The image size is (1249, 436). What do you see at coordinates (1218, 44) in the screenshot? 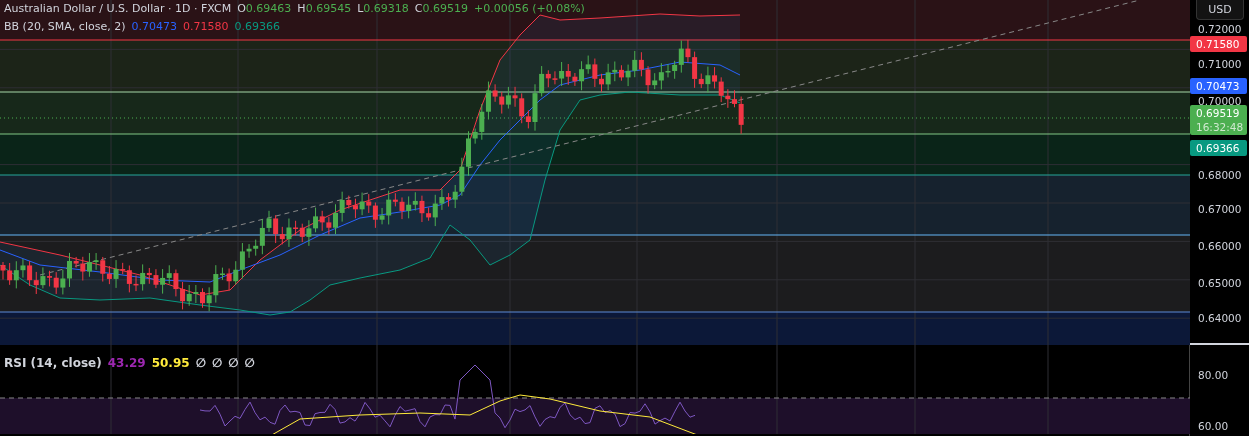
I see `price-tag: 0.71580` at bounding box center [1218, 44].